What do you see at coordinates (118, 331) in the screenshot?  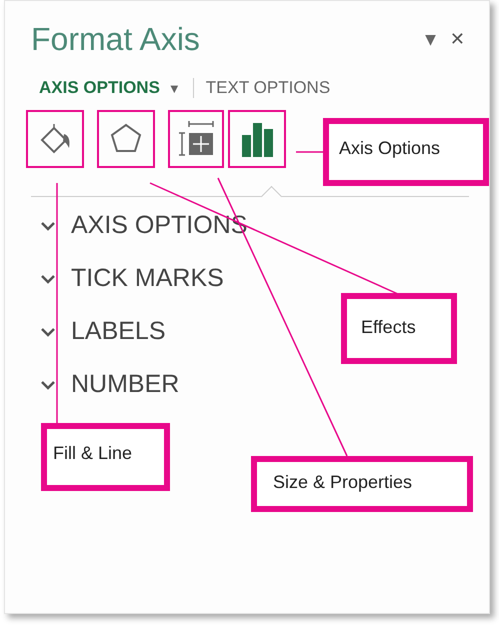 I see `section-header: LABELS` at bounding box center [118, 331].